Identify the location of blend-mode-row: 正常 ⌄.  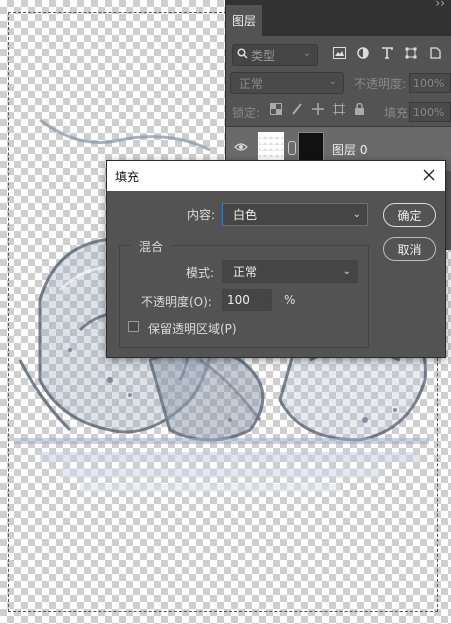
(287, 83).